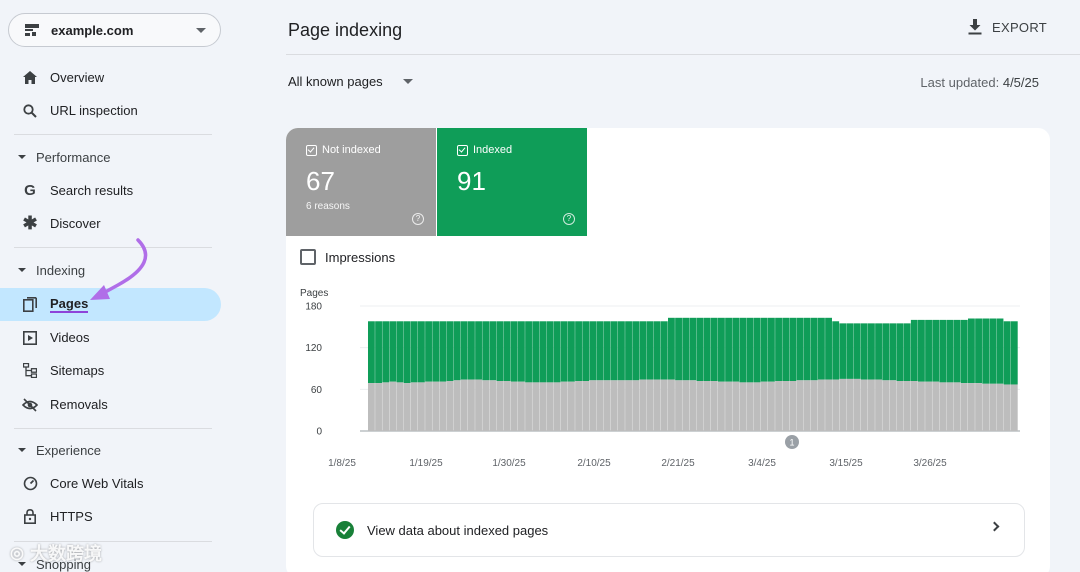 Image resolution: width=1080 pixels, height=572 pixels. What do you see at coordinates (30, 484) in the screenshot?
I see `gauge-icon` at bounding box center [30, 484].